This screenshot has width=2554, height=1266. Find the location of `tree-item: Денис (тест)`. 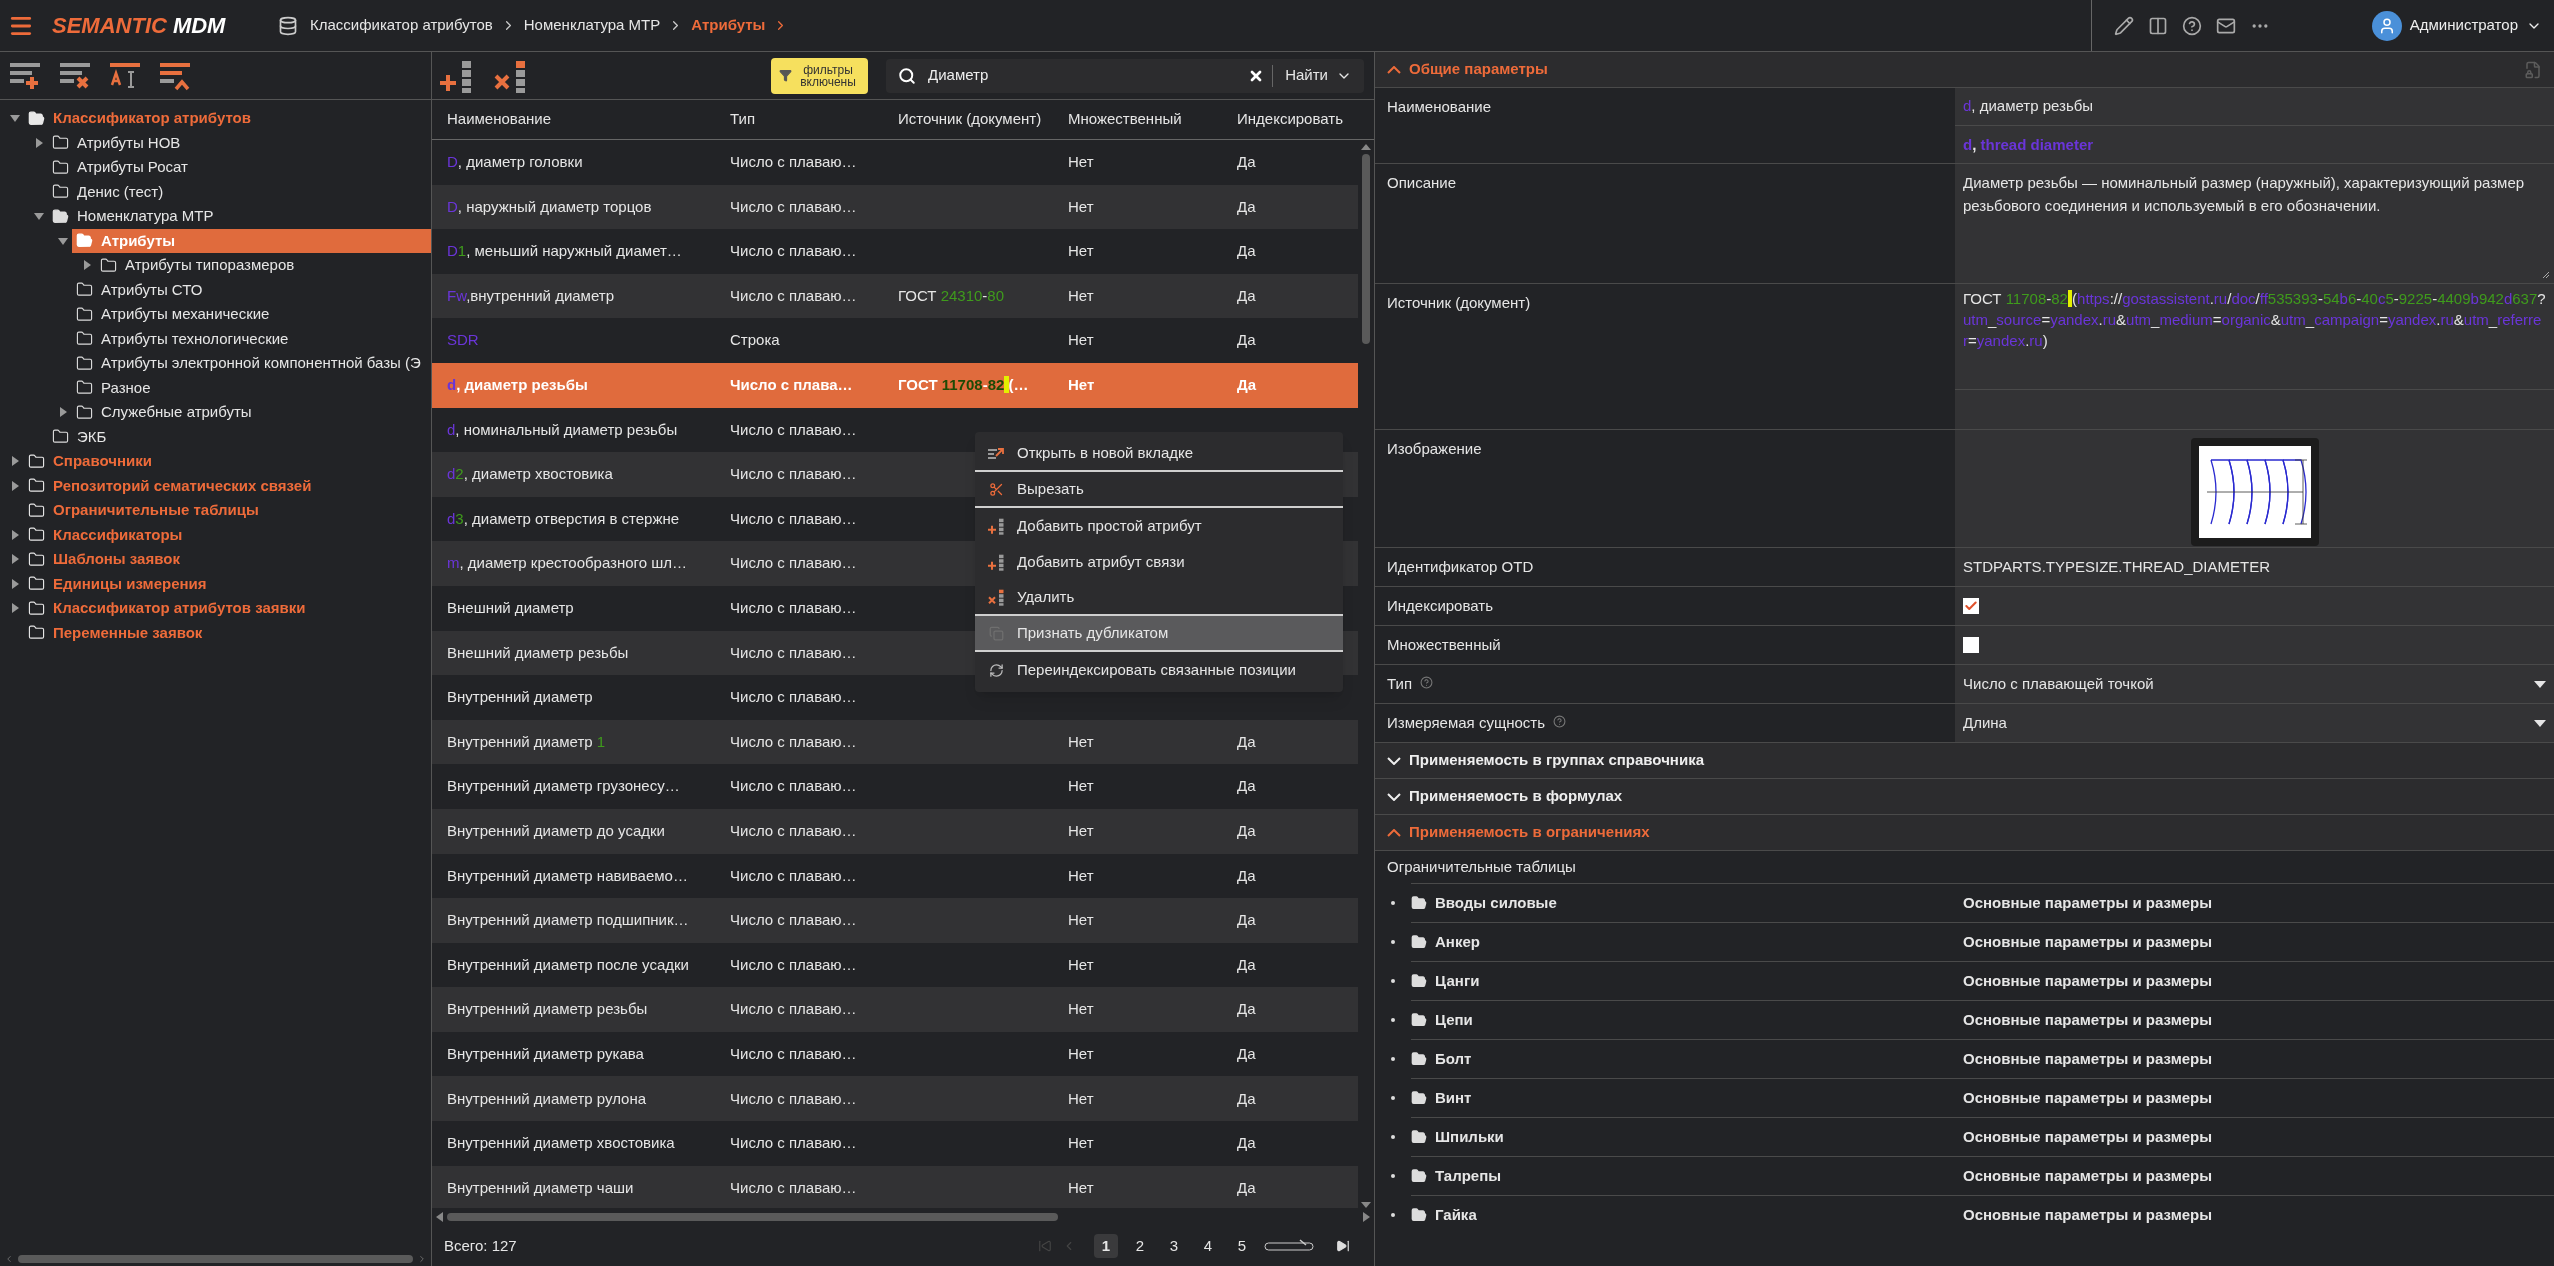

tree-item: Денис (тест) is located at coordinates (110, 191).